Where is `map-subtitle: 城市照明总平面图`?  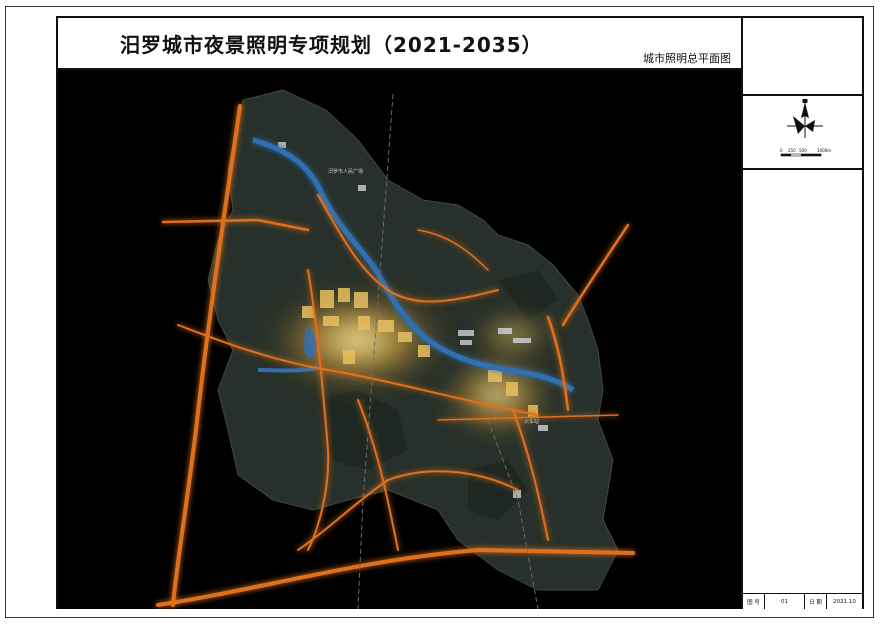 map-subtitle: 城市照明总平面图 is located at coordinates (687, 58).